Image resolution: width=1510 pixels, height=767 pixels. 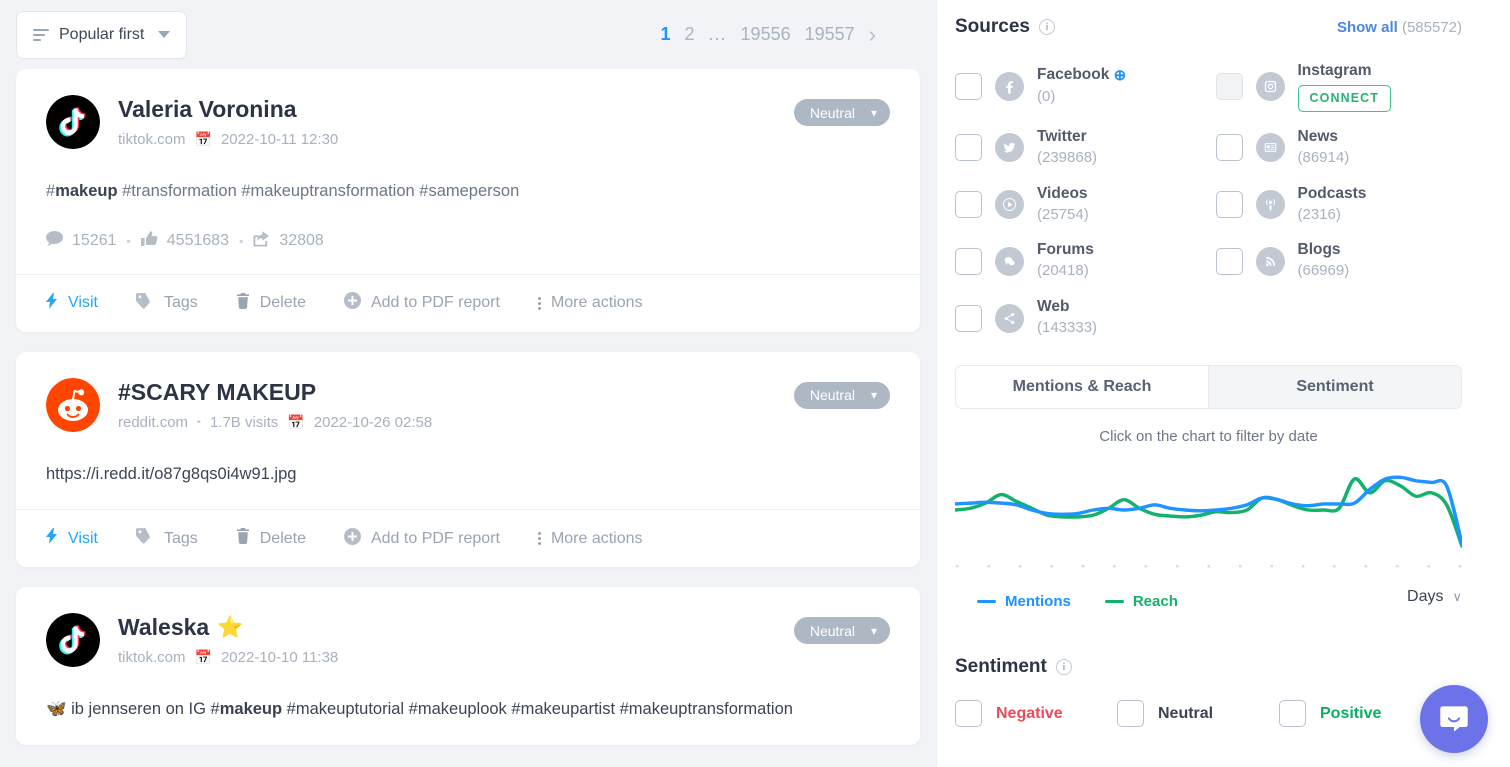 I want to click on source-count: (2316), so click(x=1319, y=214).